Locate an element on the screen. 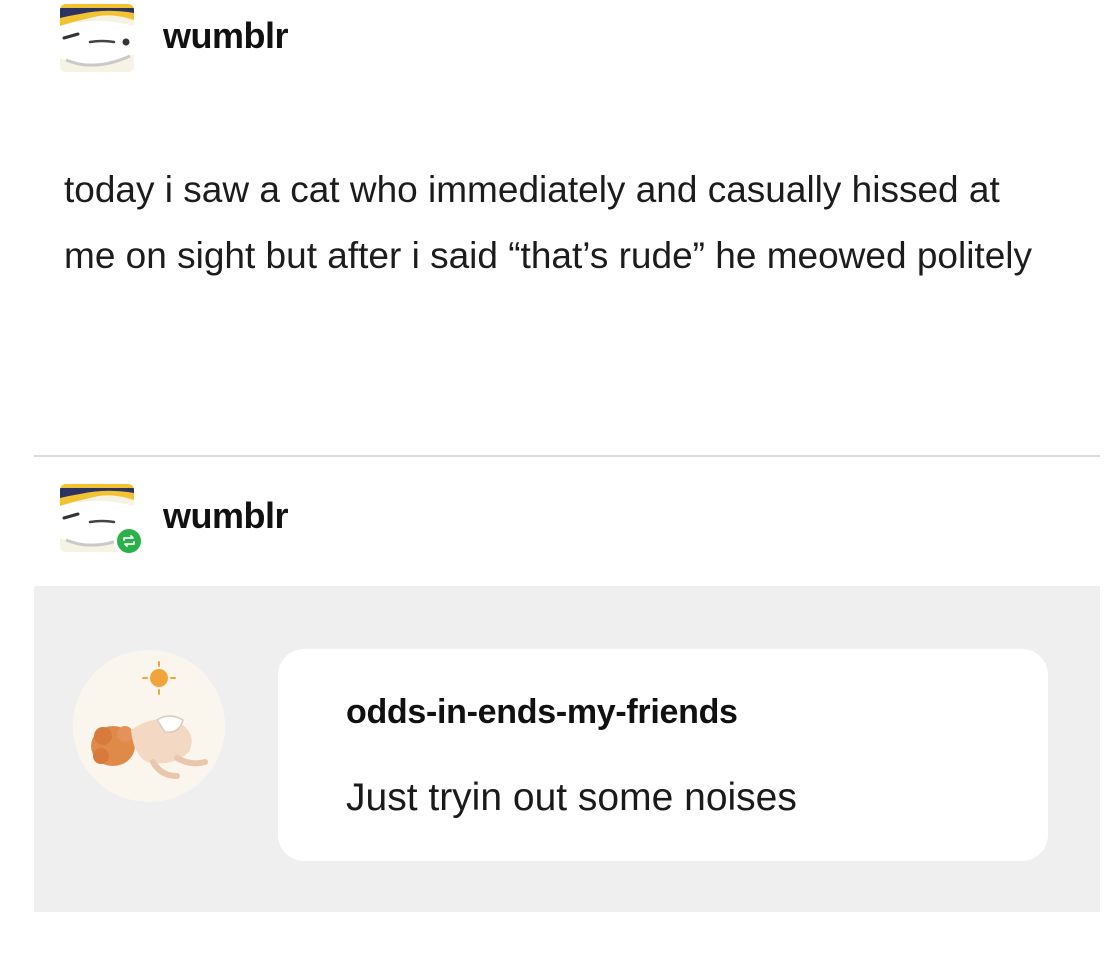 Image resolution: width=1109 pixels, height=977 pixels. post-divider is located at coordinates (567, 456).